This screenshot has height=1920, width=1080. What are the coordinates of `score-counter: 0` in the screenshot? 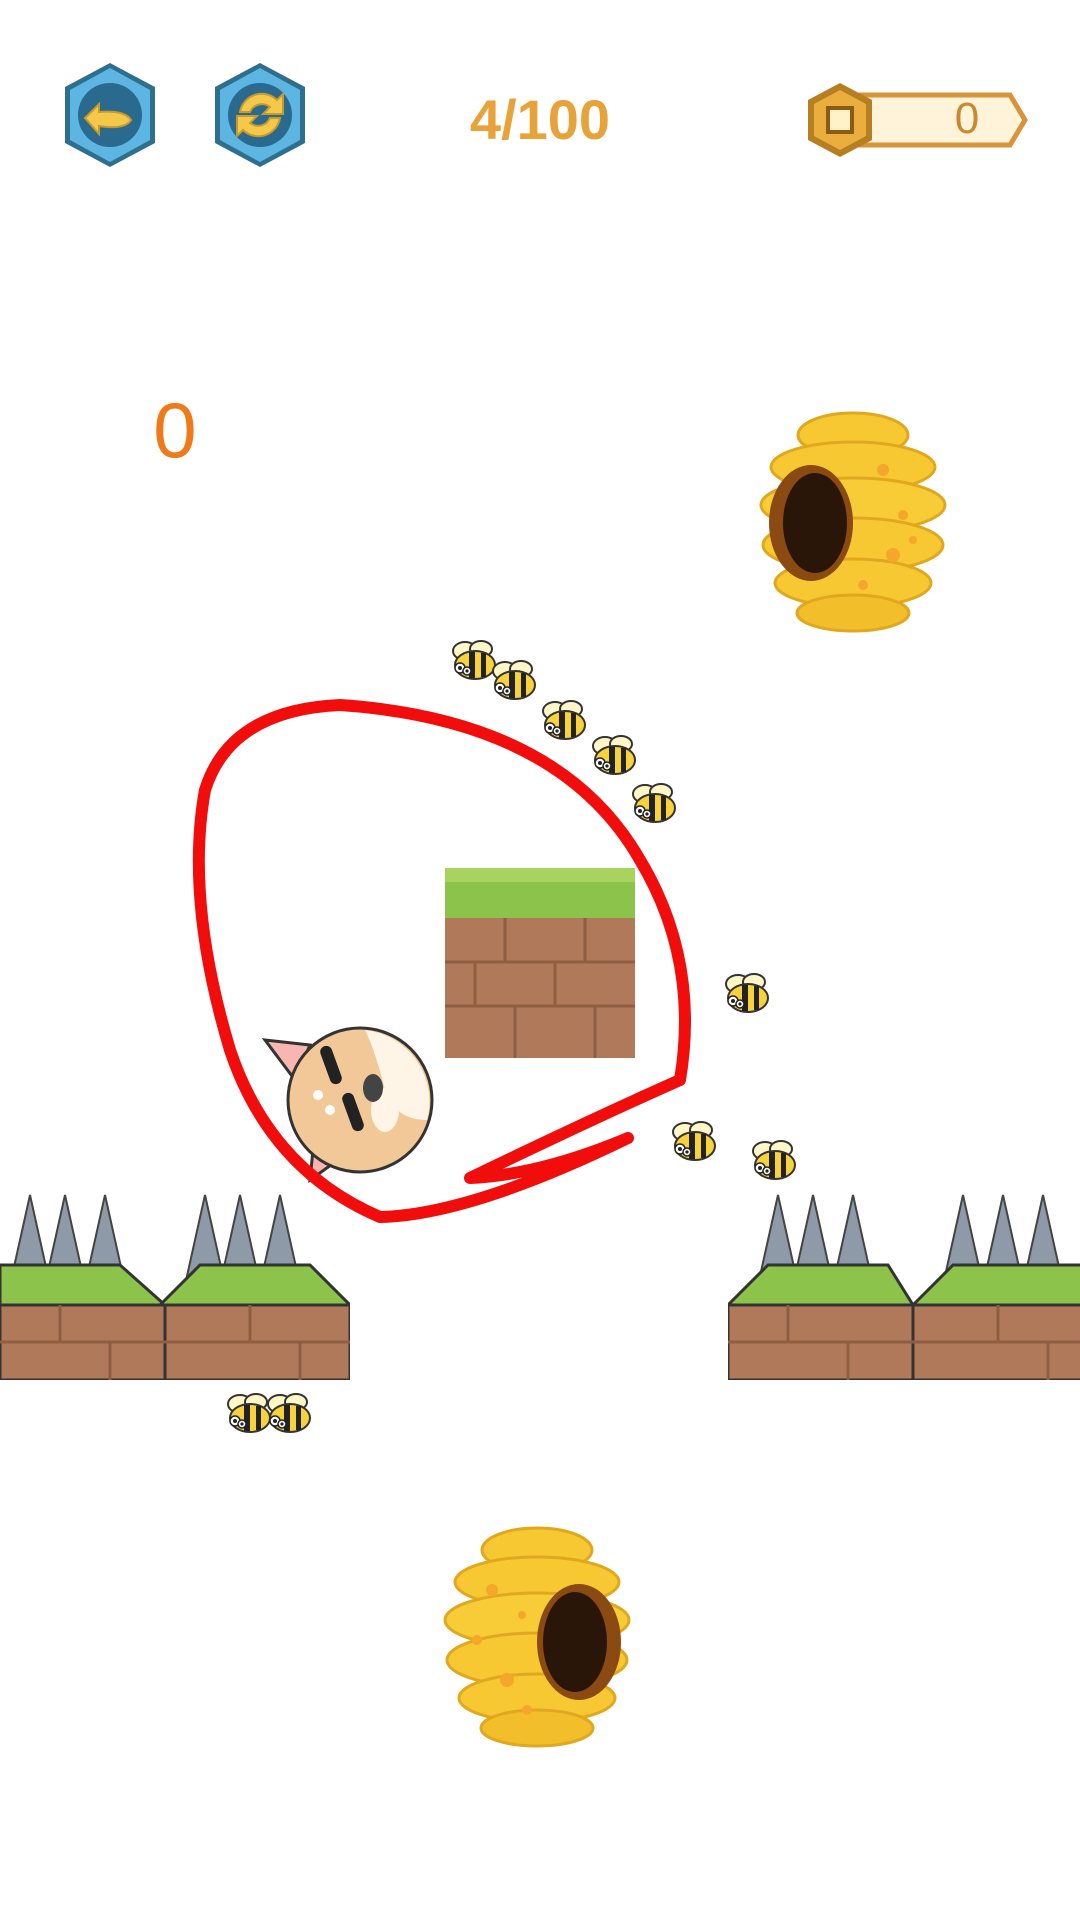 It's located at (175, 430).